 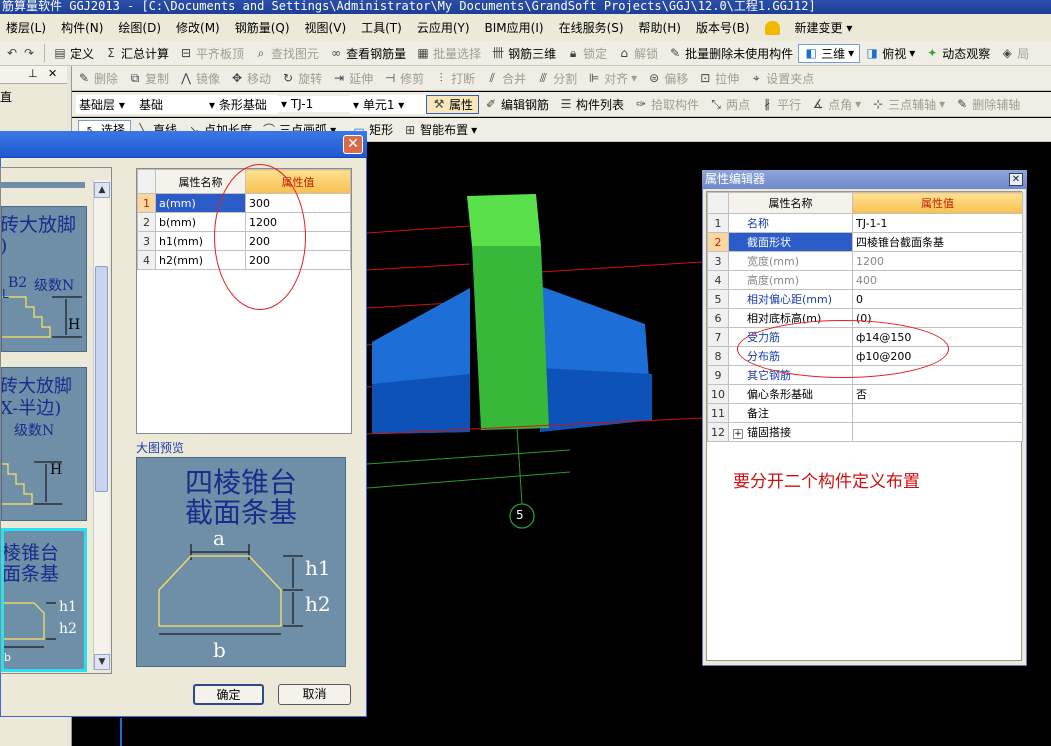 I want to click on parallel-icon: ∦, so click(x=767, y=104).